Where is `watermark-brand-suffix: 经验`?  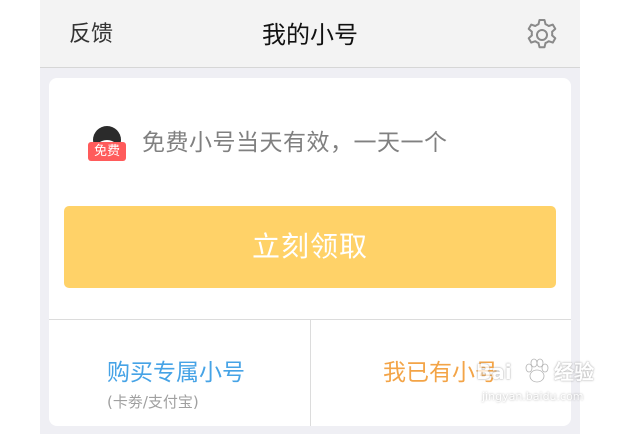
watermark-brand-suffix: 经验 is located at coordinates (574, 372).